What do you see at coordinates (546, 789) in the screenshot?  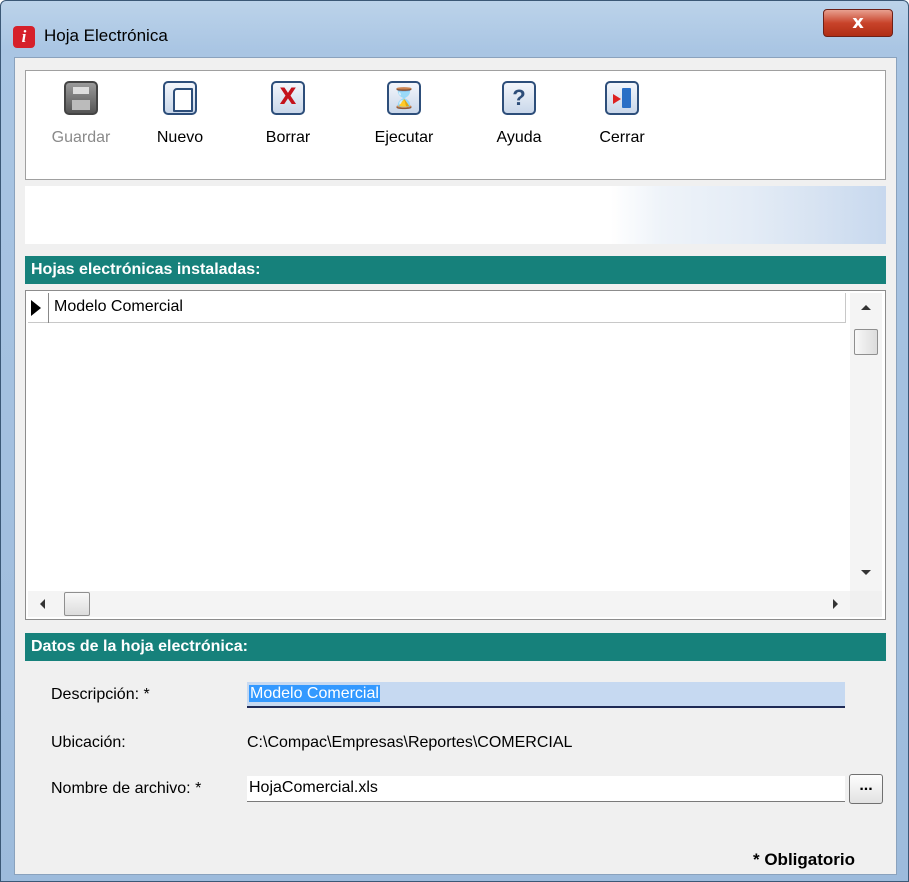 I see `archivo-input: HojaComercial.xls` at bounding box center [546, 789].